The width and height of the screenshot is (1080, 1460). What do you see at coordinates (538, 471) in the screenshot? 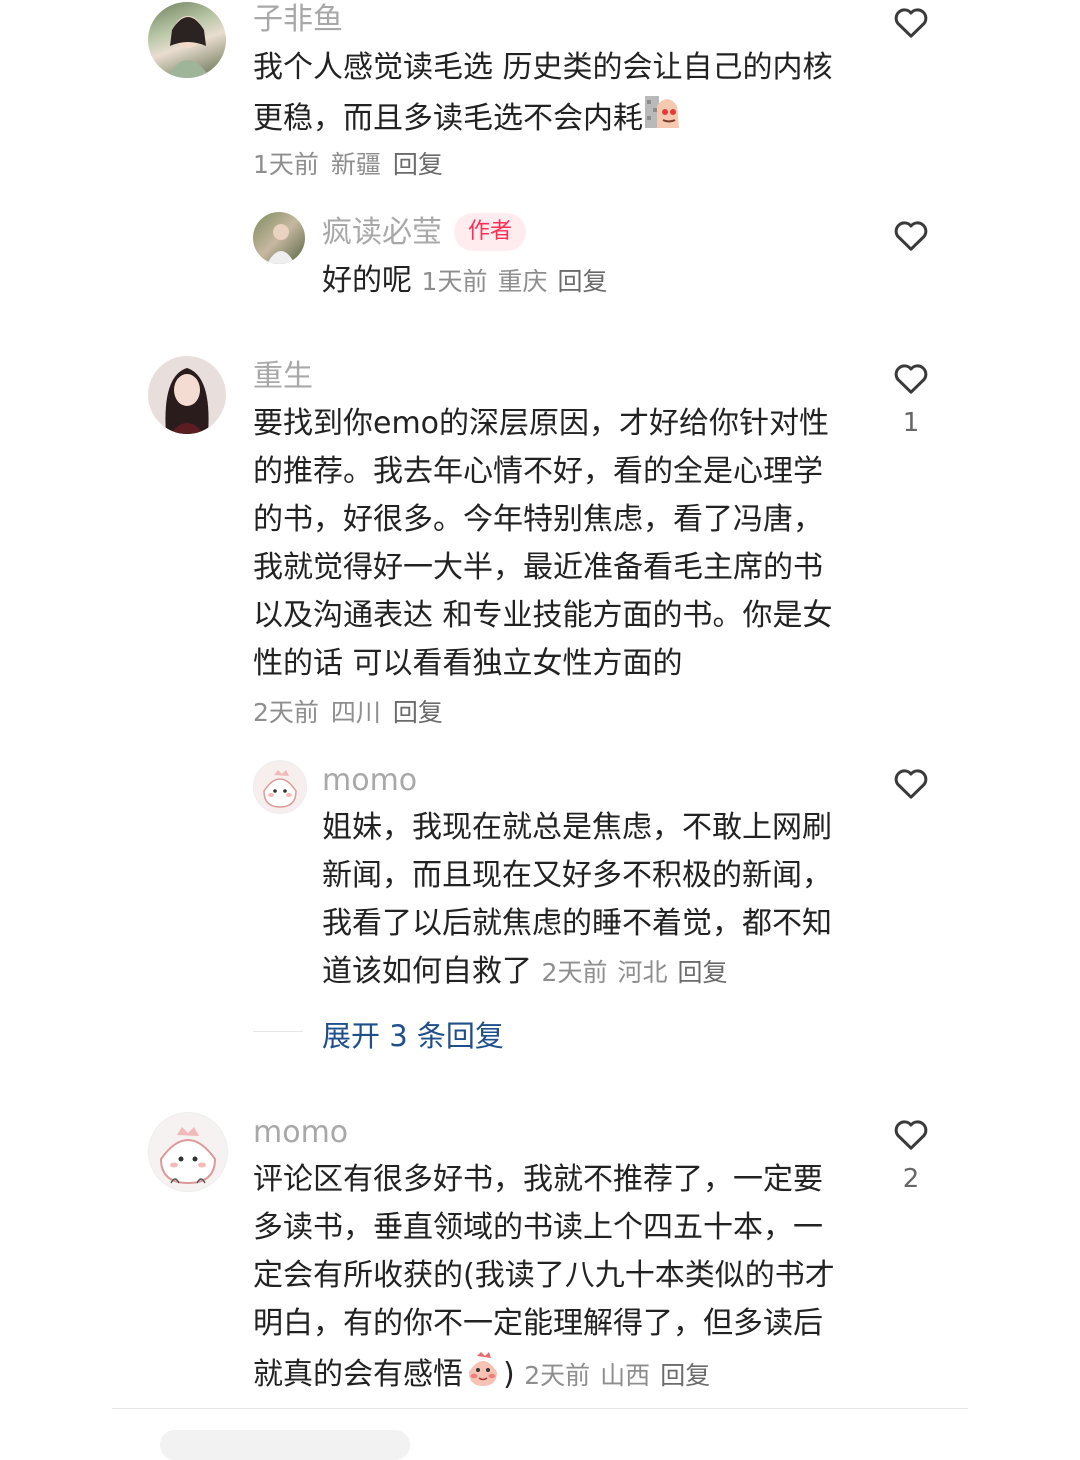
I see `comment-text-line: 的推荐。我去年心情不好，看的全是心理学` at bounding box center [538, 471].